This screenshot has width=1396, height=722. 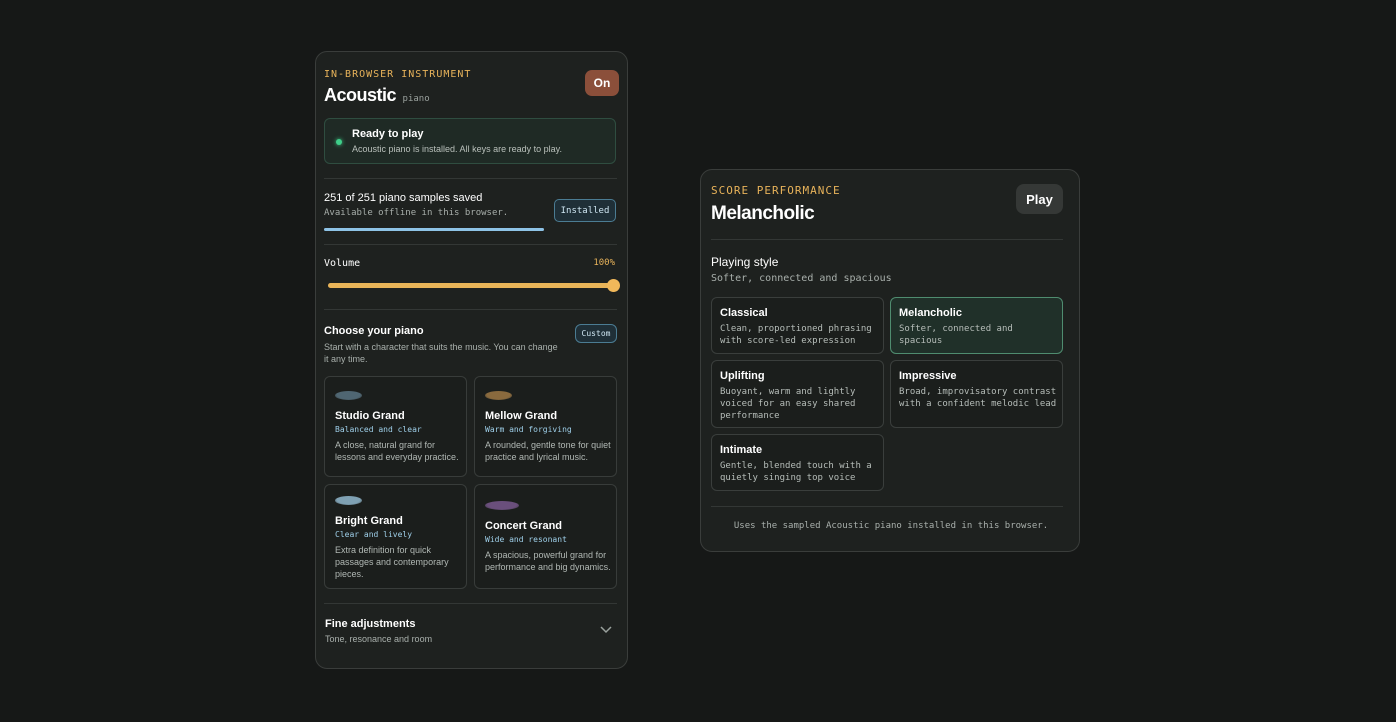 What do you see at coordinates (524, 526) in the screenshot?
I see `piano-card-name: Concert Grand` at bounding box center [524, 526].